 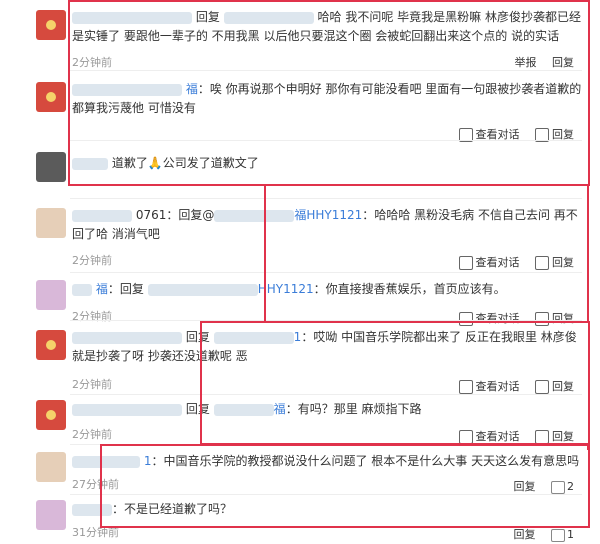 I want to click on view-conversation-link: 查看对话, so click(x=489, y=263).